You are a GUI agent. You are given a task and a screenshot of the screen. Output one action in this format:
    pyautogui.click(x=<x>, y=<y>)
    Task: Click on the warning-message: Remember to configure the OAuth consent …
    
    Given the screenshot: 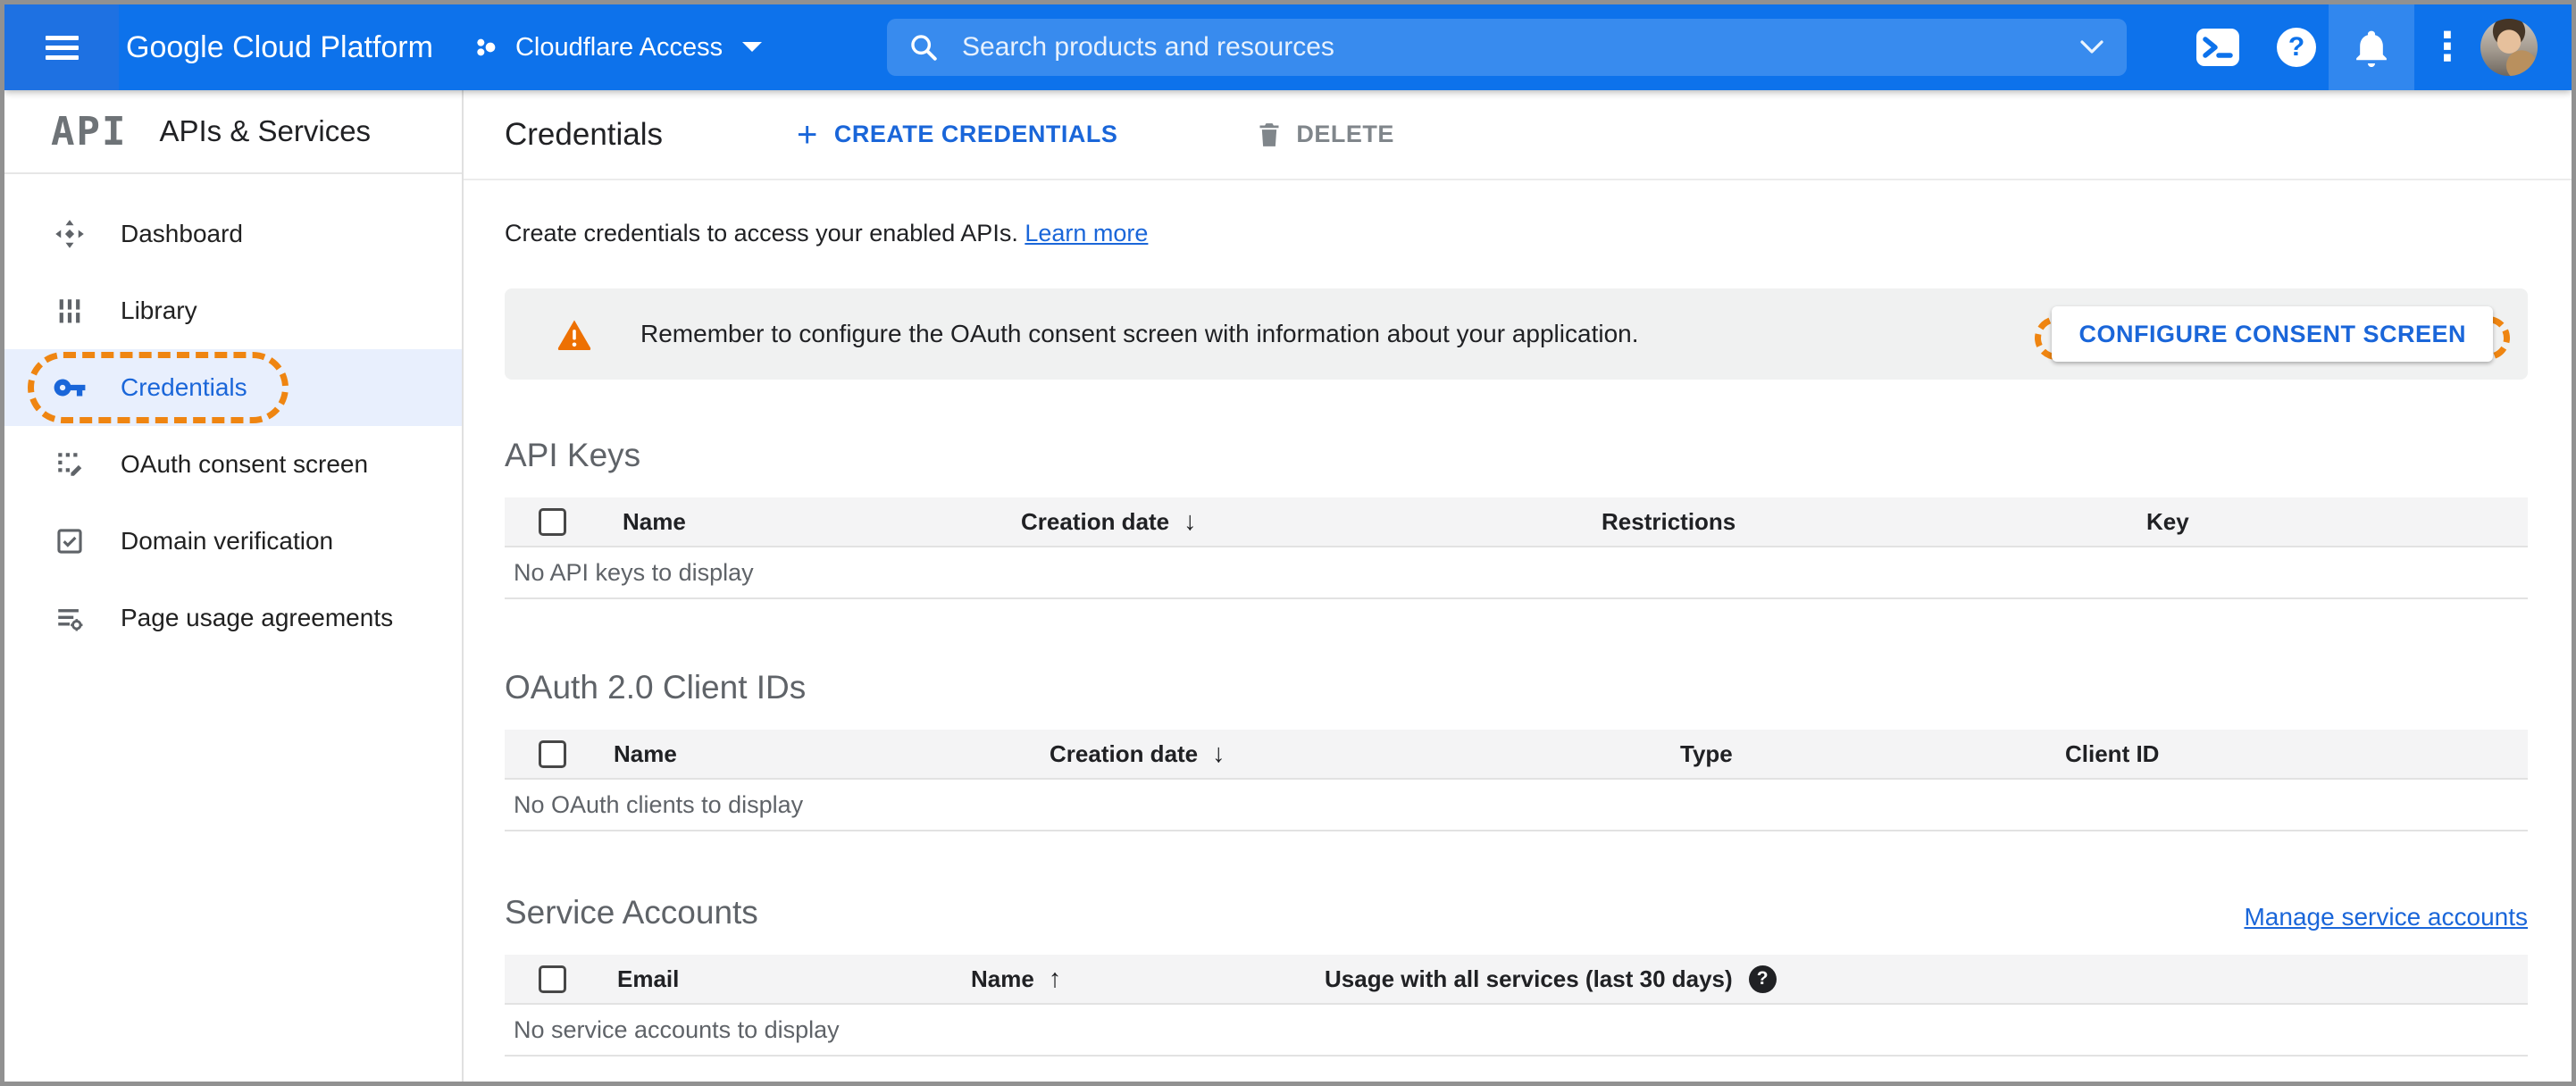 What is the action you would take?
    pyautogui.click(x=1140, y=333)
    